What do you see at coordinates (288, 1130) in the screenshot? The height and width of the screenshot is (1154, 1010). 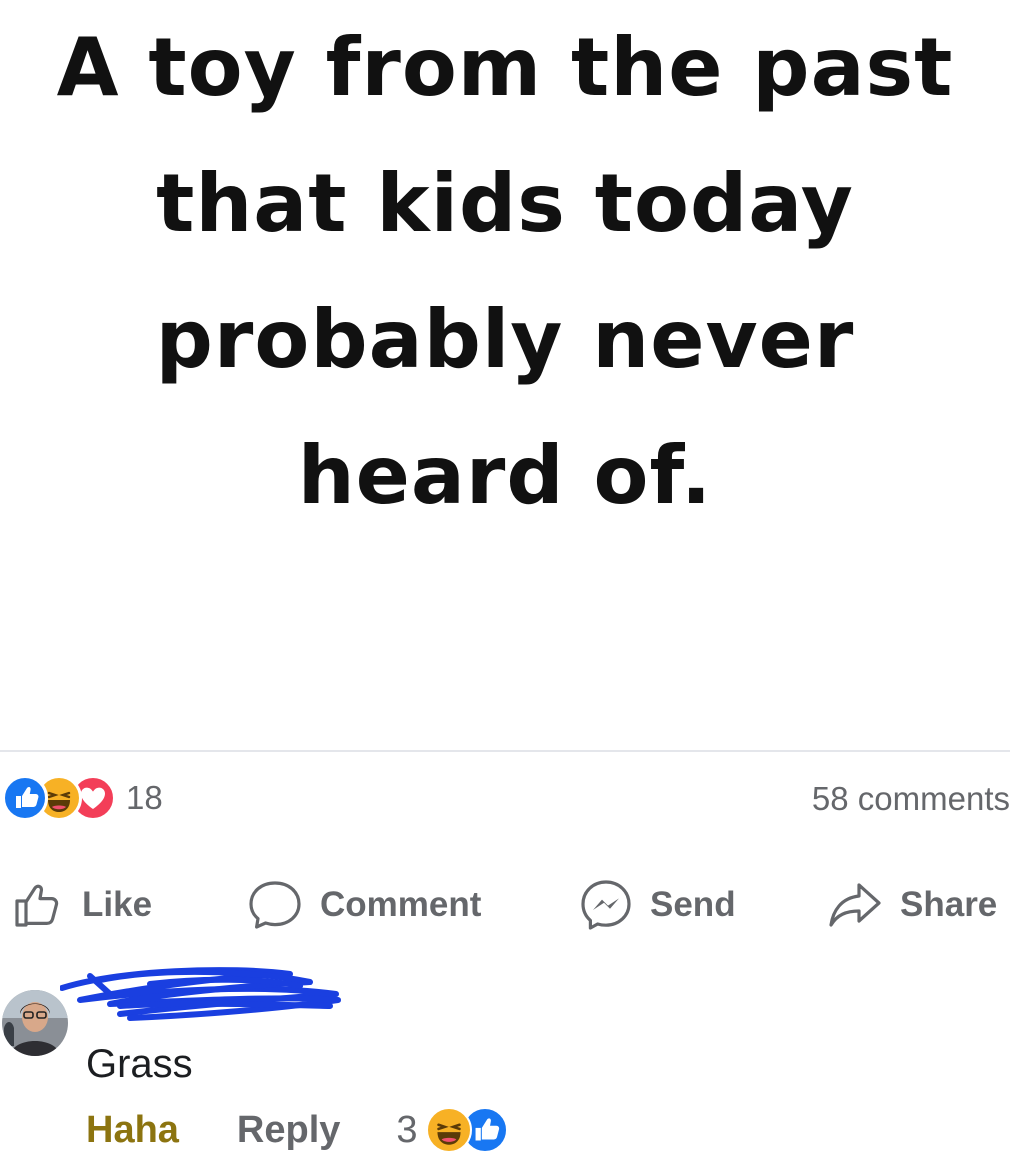 I see `reply-button: Reply` at bounding box center [288, 1130].